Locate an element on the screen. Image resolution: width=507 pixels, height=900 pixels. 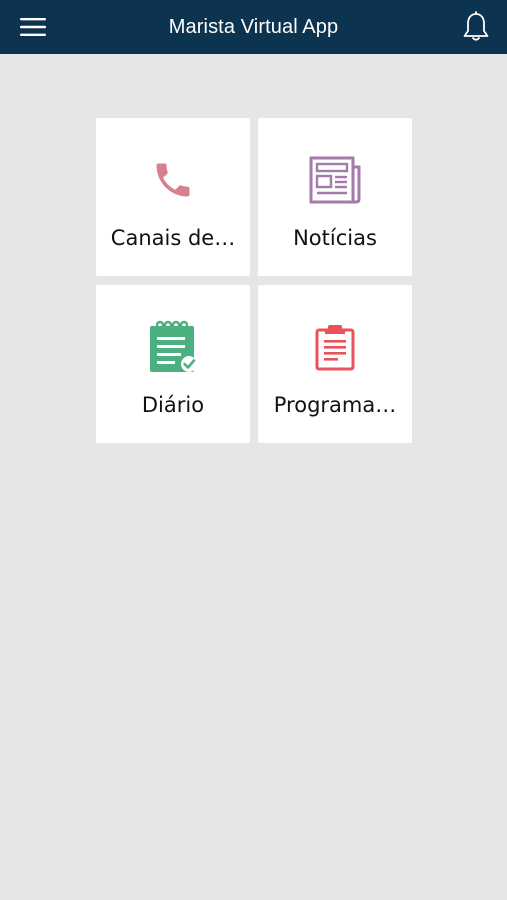
notepad-check-icon is located at coordinates (173, 347).